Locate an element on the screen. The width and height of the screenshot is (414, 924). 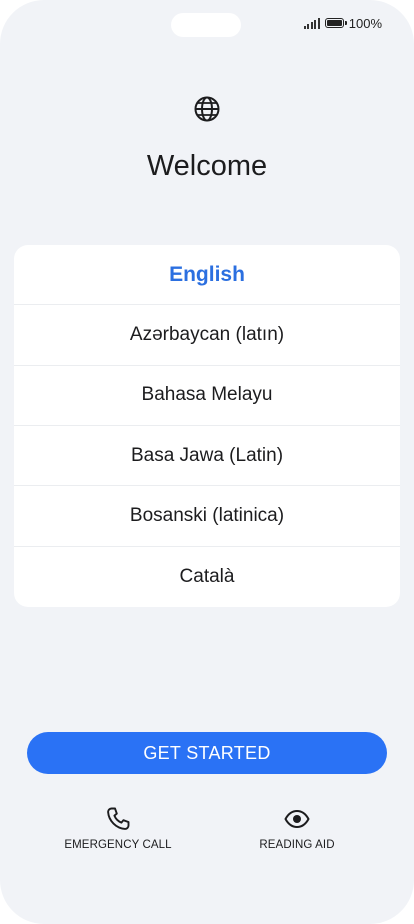
status-bar: 100% is located at coordinates (342, 23).